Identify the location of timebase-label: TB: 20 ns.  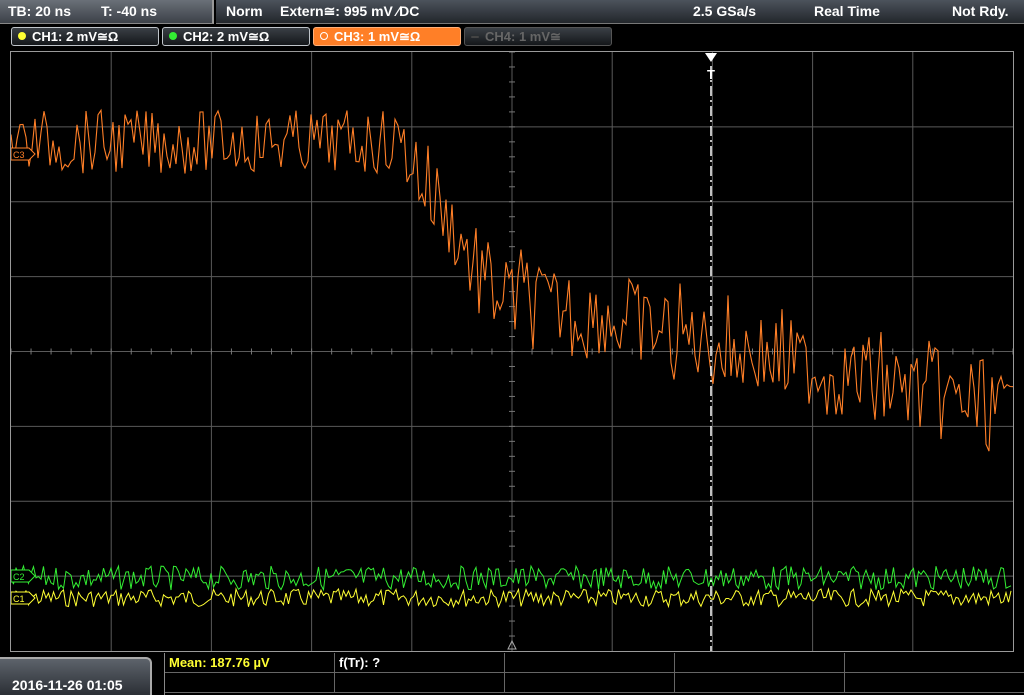
(40, 11).